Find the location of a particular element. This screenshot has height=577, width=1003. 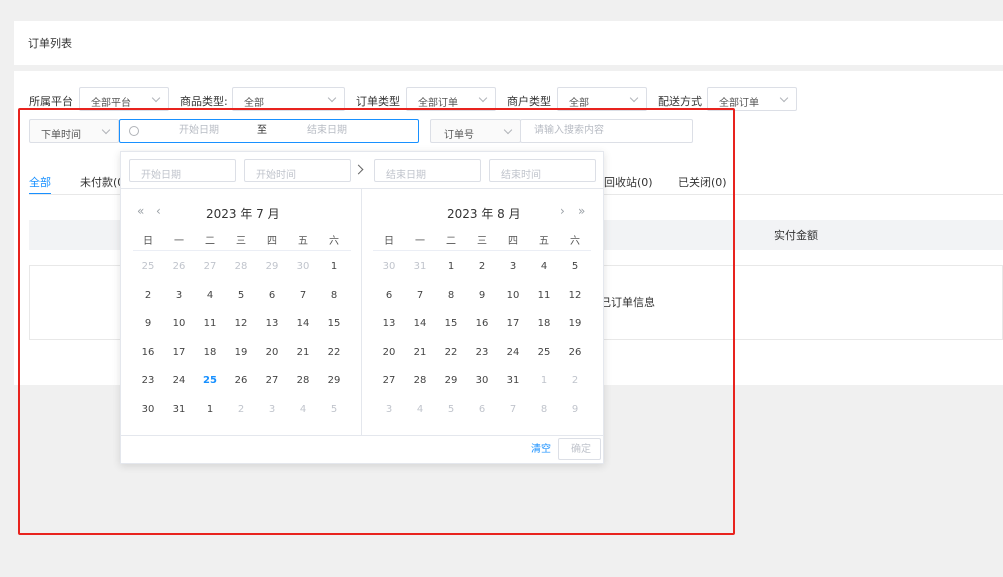

table-header-paid-amount: 实付金额 is located at coordinates (796, 235).